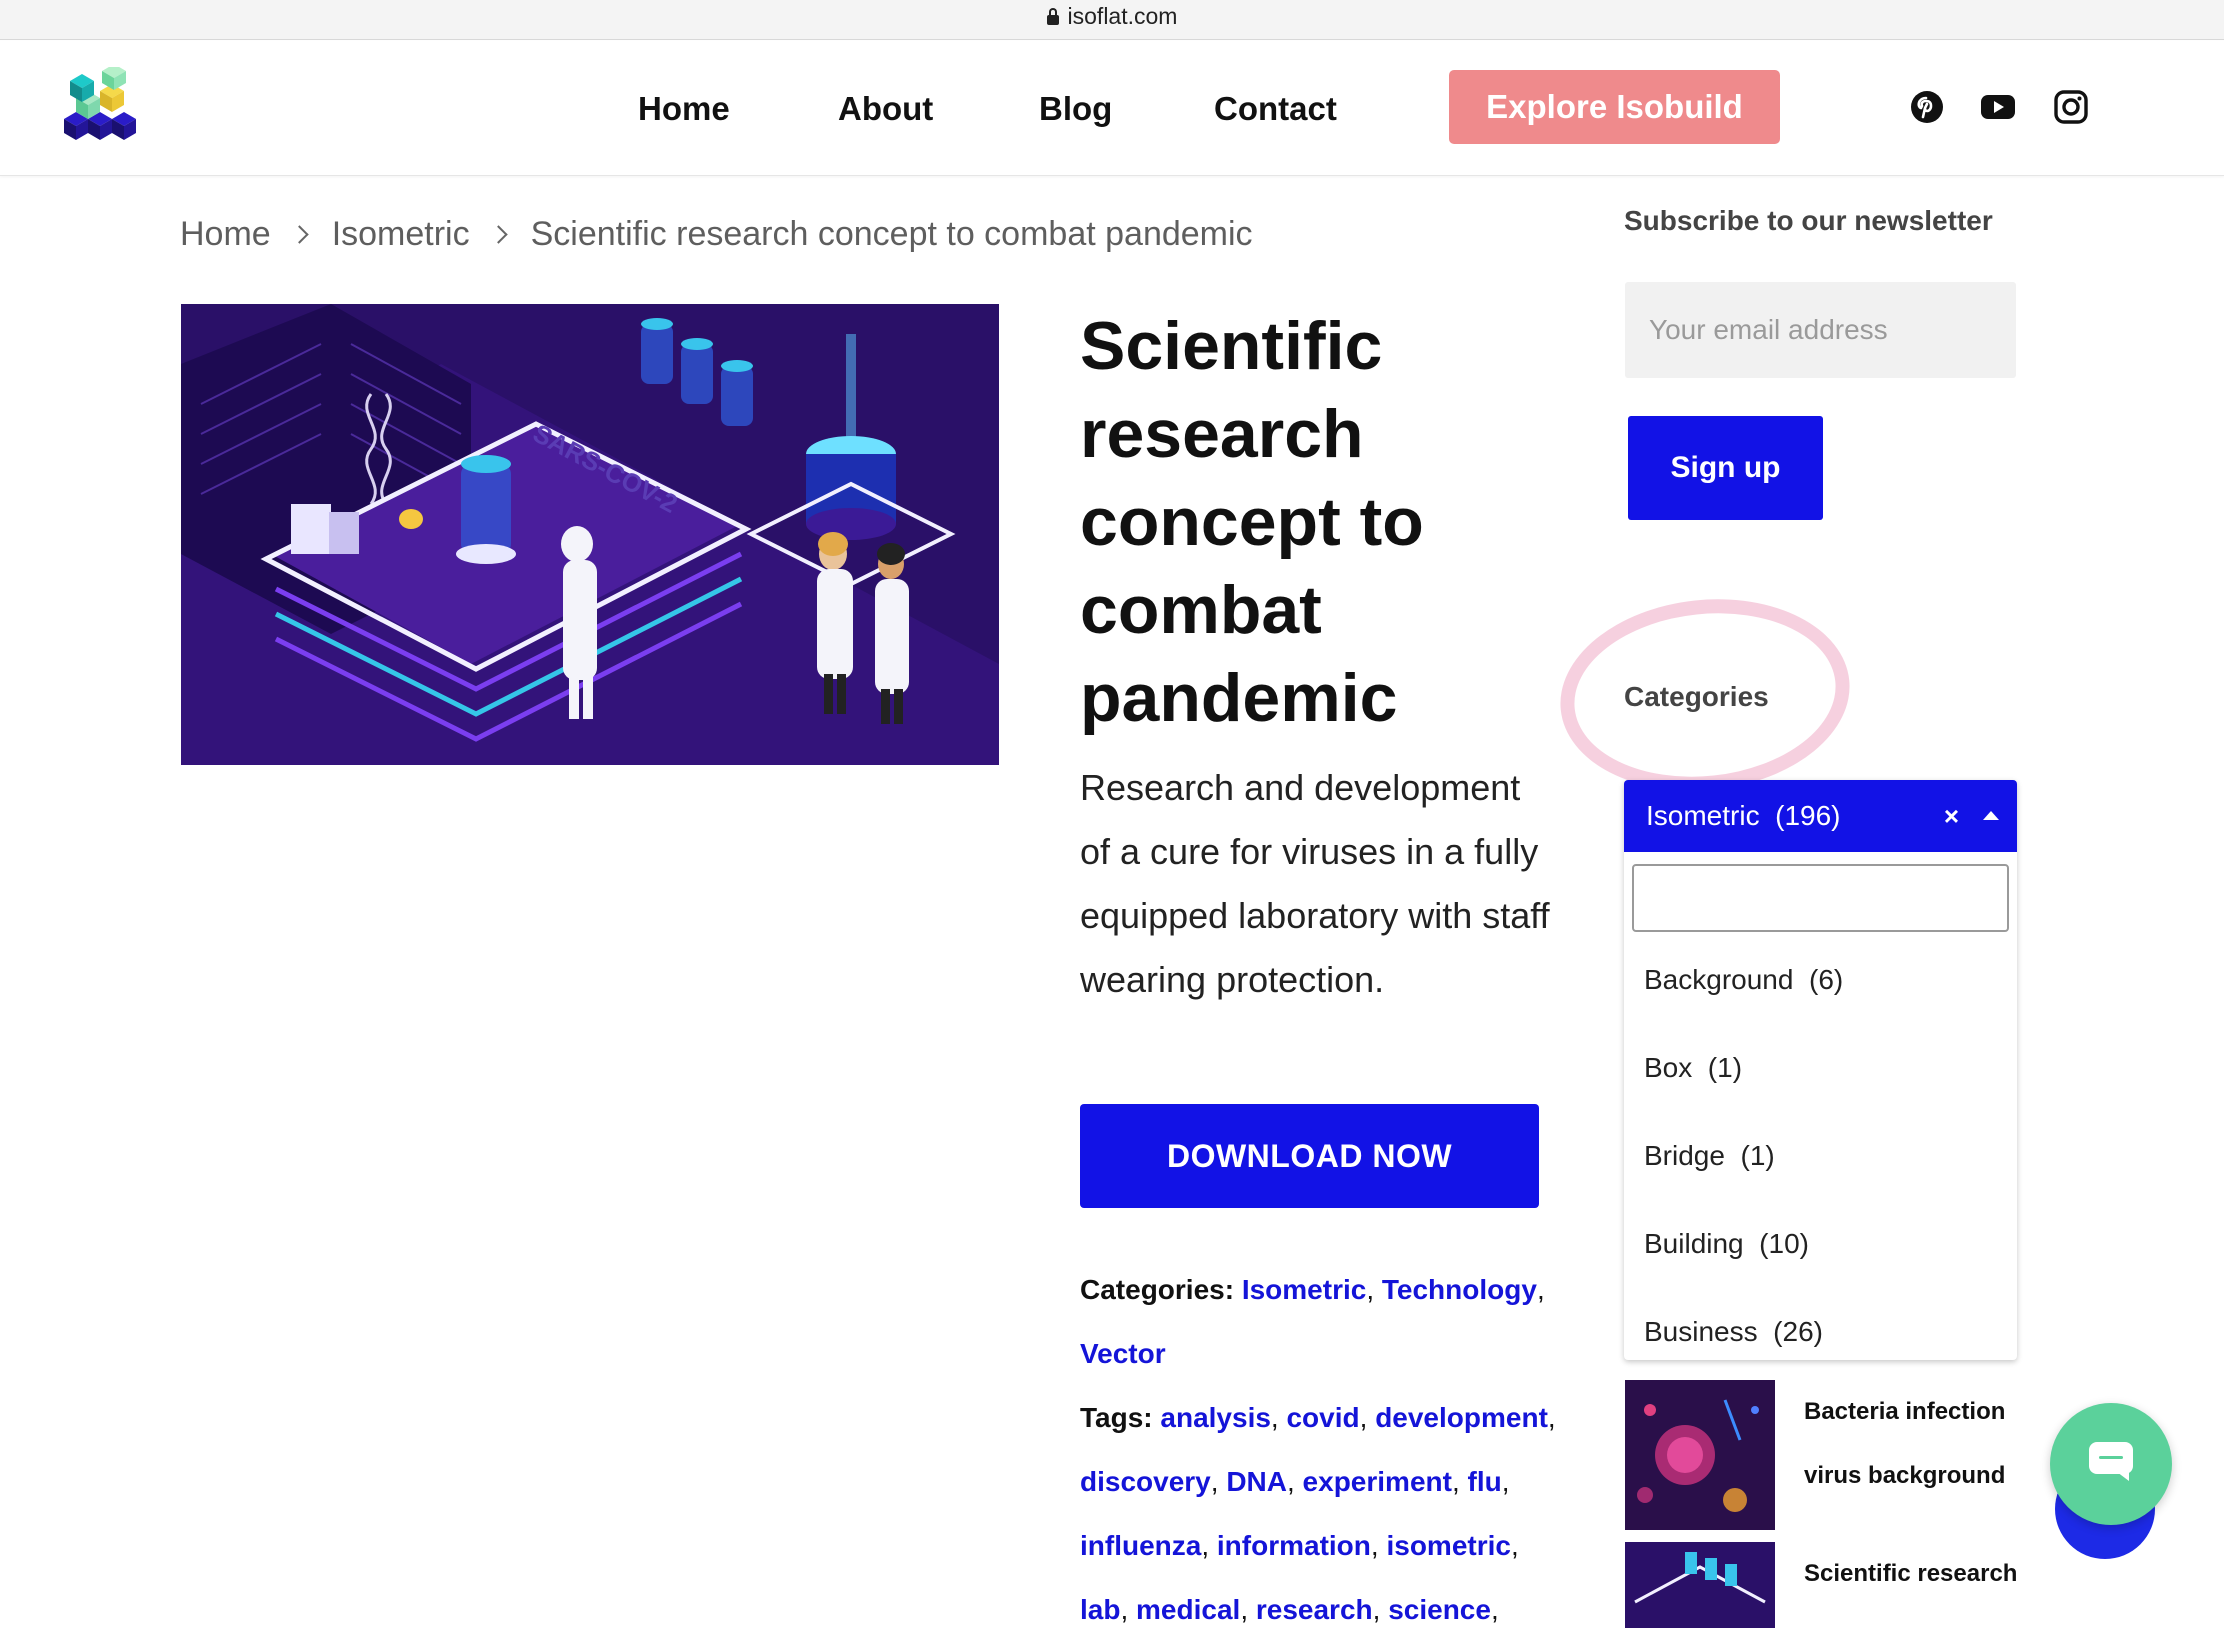 The height and width of the screenshot is (1628, 2224). What do you see at coordinates (1188, 1609) in the screenshot?
I see `tag-link: medical` at bounding box center [1188, 1609].